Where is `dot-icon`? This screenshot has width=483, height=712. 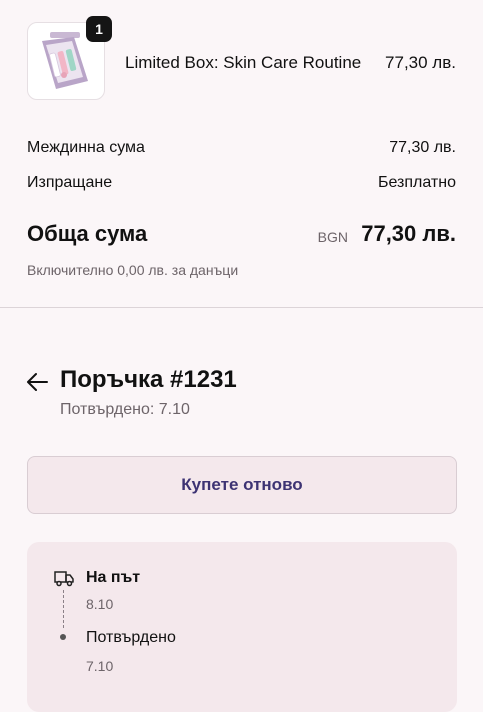 dot-icon is located at coordinates (63, 637).